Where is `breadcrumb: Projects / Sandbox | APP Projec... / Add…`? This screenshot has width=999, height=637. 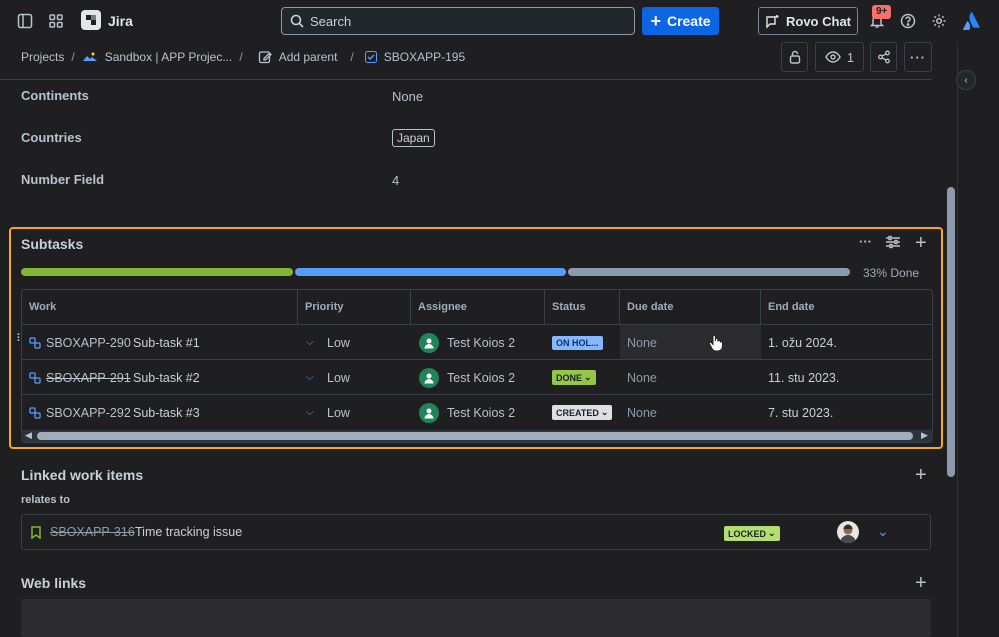
breadcrumb: Projects / Sandbox | APP Projec... / Add… is located at coordinates (243, 57).